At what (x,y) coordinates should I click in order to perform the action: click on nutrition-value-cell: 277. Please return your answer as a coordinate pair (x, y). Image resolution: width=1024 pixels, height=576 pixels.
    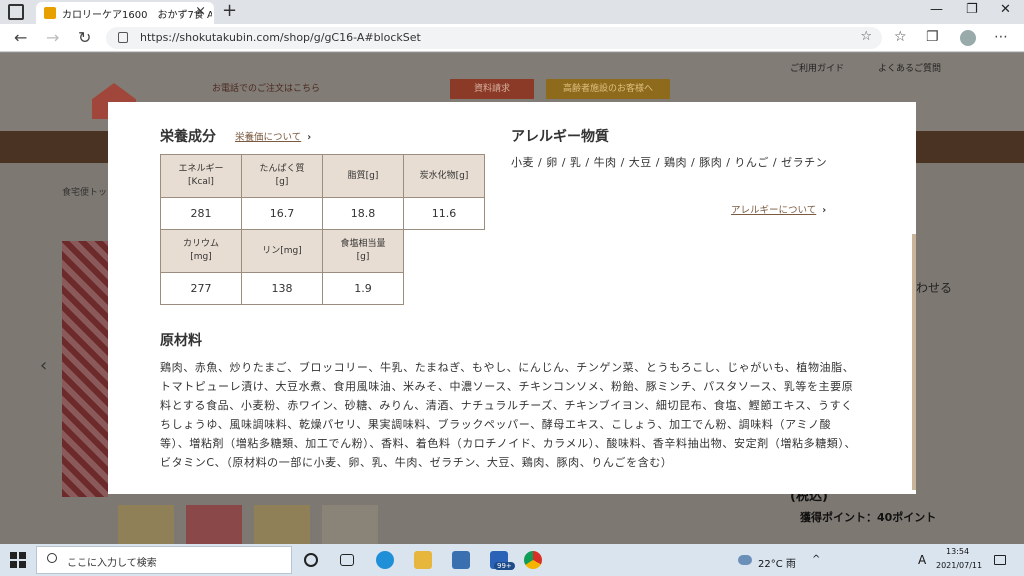
    Looking at the image, I should click on (201, 288).